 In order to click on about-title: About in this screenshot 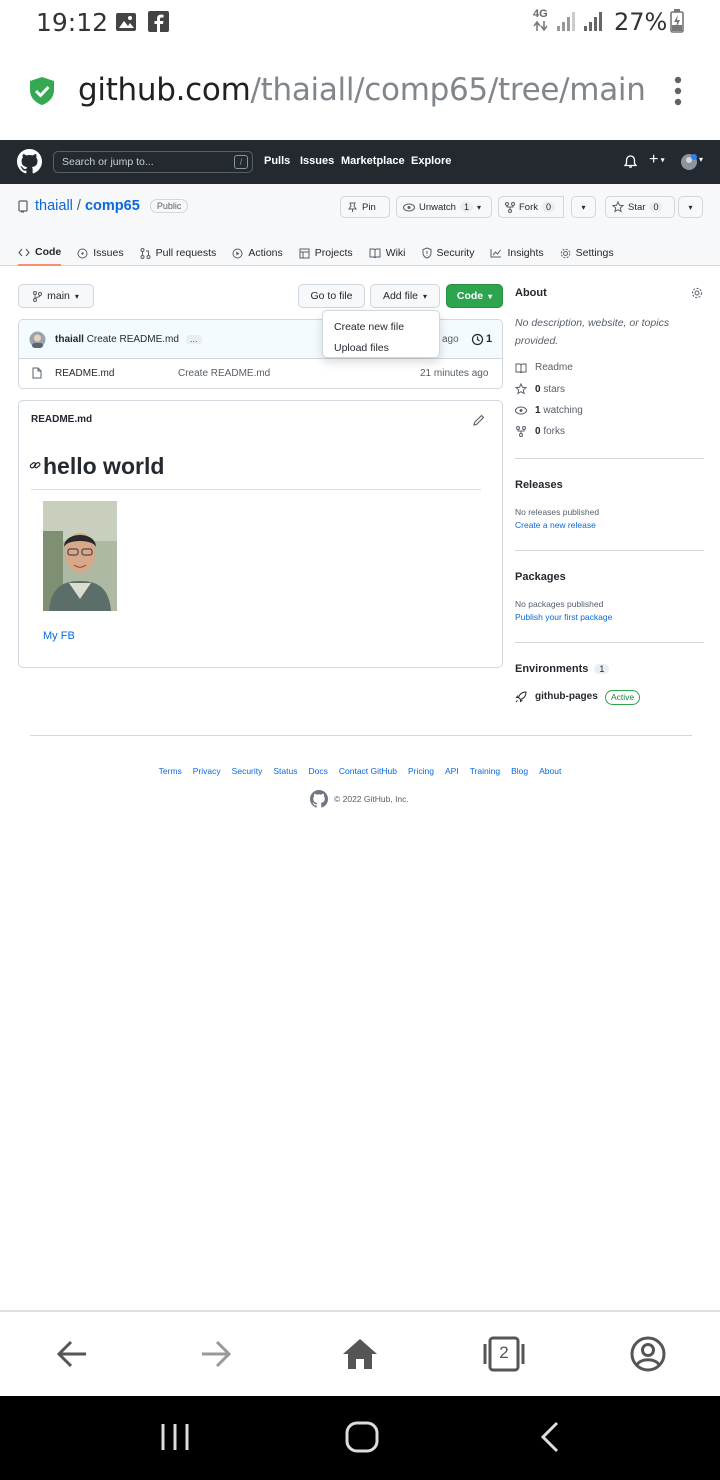, I will do `click(531, 293)`.